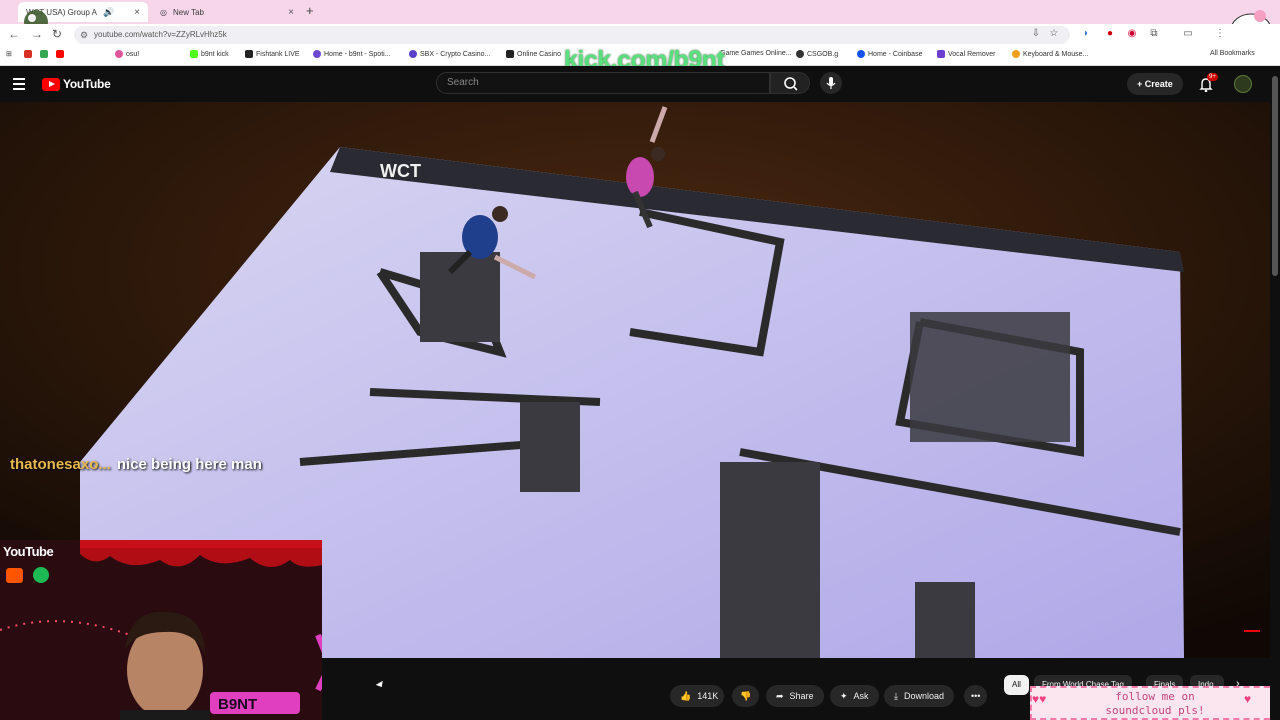  I want to click on reload-icon: ↻, so click(57, 34).